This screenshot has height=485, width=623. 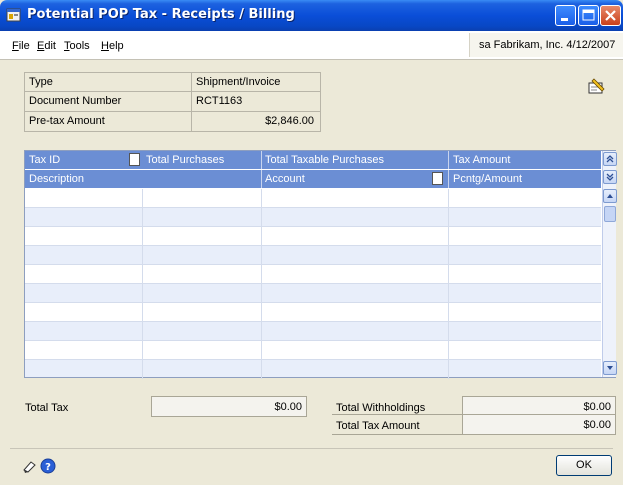 I want to click on grid-scrollbar, so click(x=609, y=264).